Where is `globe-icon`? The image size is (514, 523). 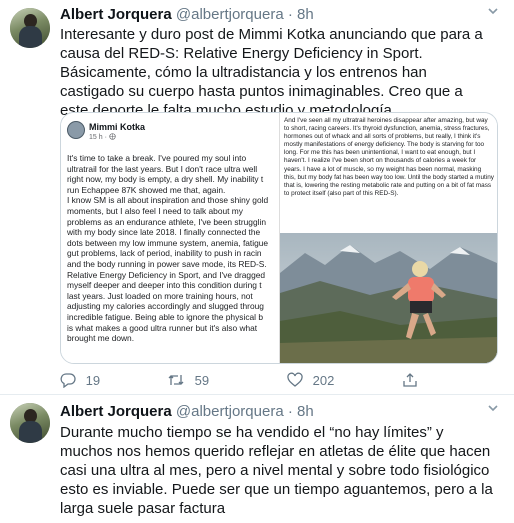 globe-icon is located at coordinates (112, 136).